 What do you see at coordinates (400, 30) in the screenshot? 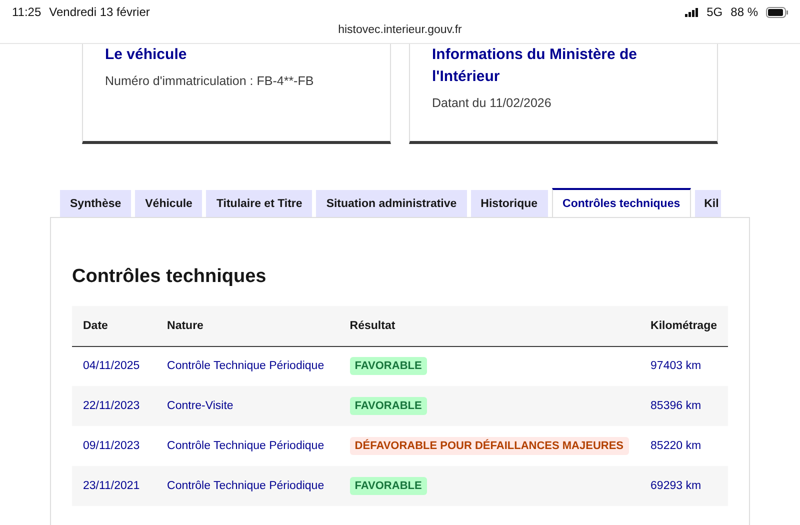
I see `url-text: histovec.interieur.gouv.fr` at bounding box center [400, 30].